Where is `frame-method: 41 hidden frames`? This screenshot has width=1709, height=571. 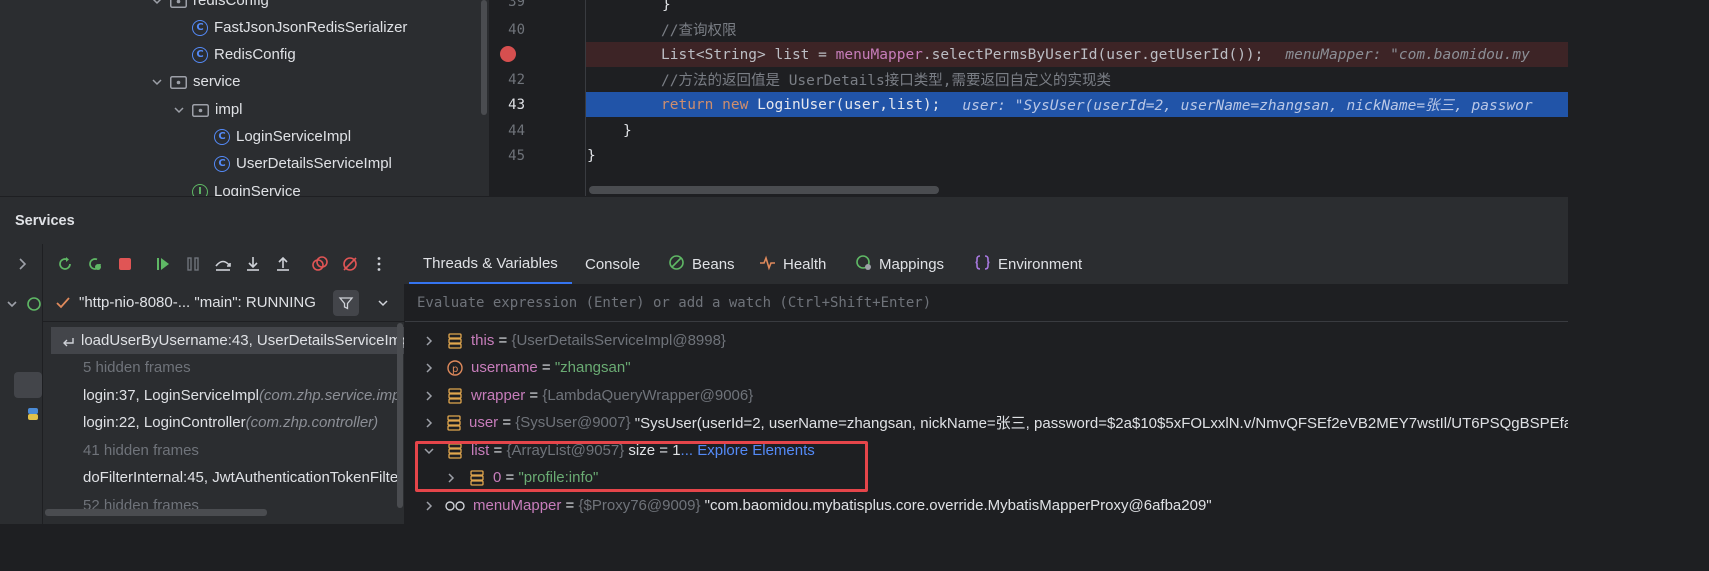 frame-method: 41 hidden frames is located at coordinates (141, 450).